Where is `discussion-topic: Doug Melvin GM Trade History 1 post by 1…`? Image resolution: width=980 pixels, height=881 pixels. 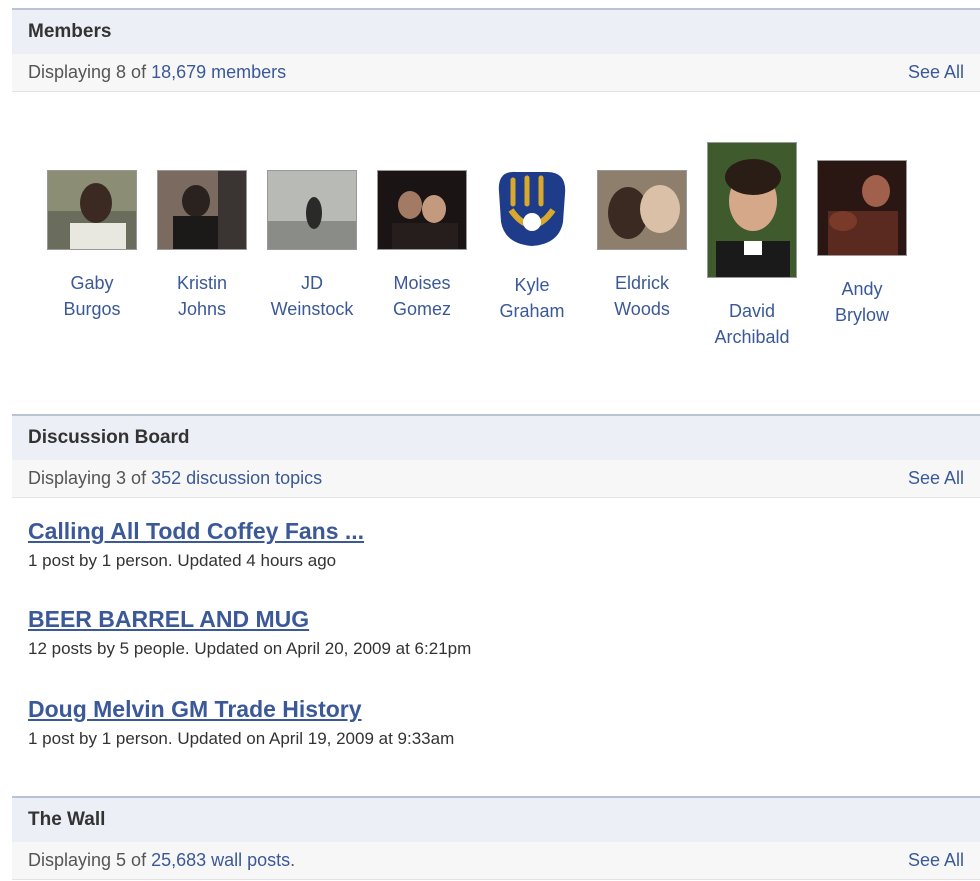
discussion-topic: Doug Melvin GM Trade History 1 post by 1… is located at coordinates (241, 722).